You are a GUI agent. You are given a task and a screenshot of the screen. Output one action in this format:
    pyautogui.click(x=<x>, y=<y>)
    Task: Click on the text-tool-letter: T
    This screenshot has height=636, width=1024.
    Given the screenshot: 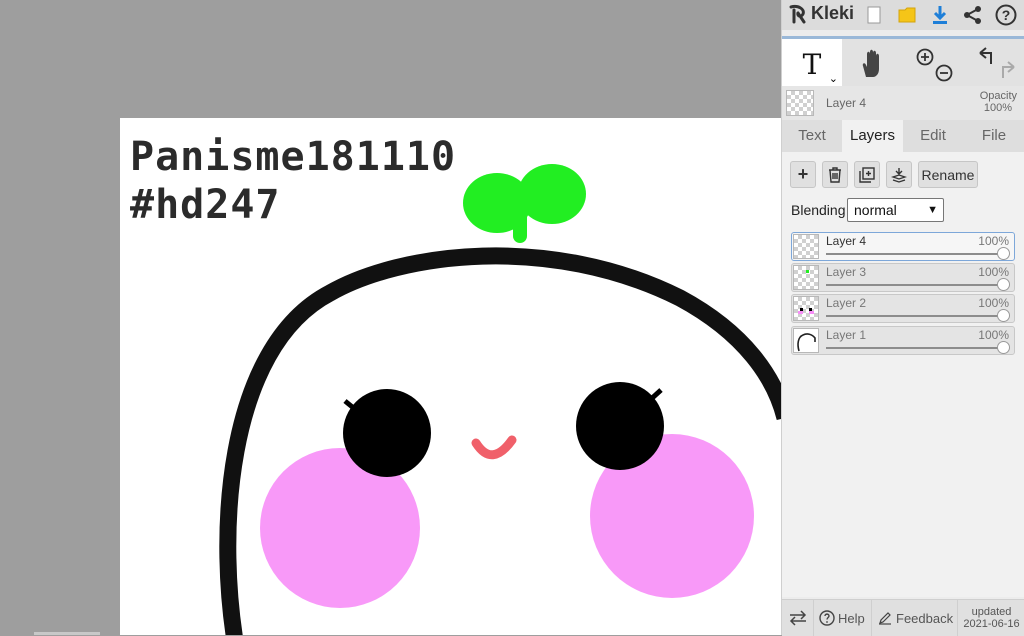 What is the action you would take?
    pyautogui.click(x=812, y=64)
    